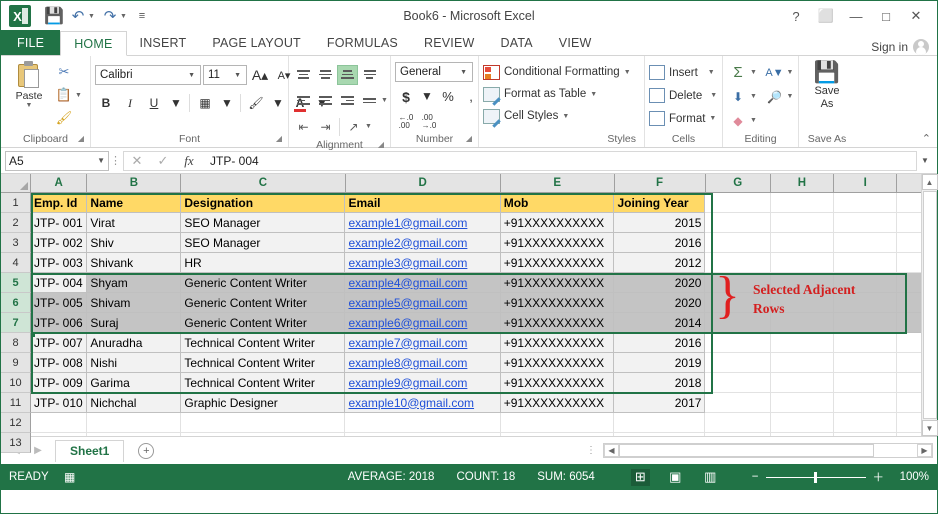  Describe the element at coordinates (423, 383) in the screenshot. I see `cell-d10: example9@gmail.com` at that location.